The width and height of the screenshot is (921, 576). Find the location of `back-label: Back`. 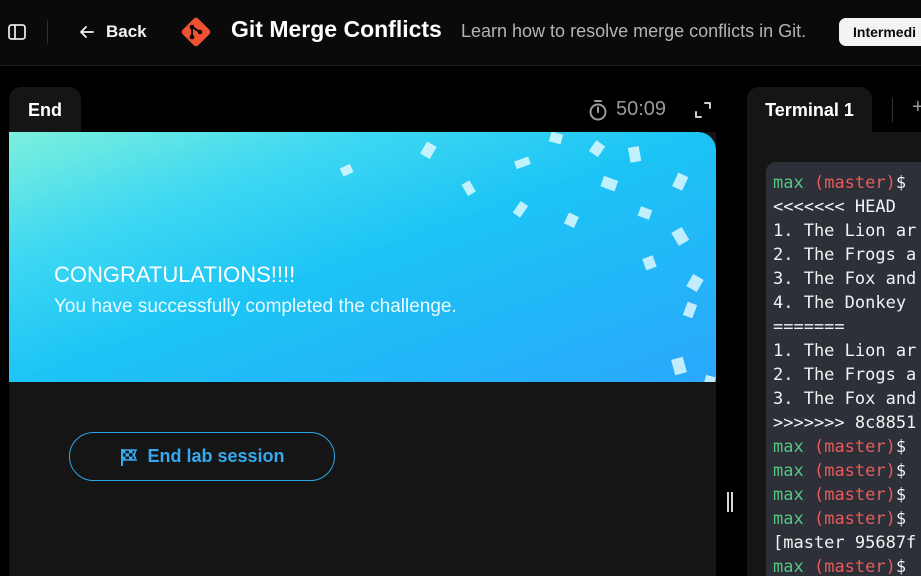

back-label: Back is located at coordinates (126, 31).